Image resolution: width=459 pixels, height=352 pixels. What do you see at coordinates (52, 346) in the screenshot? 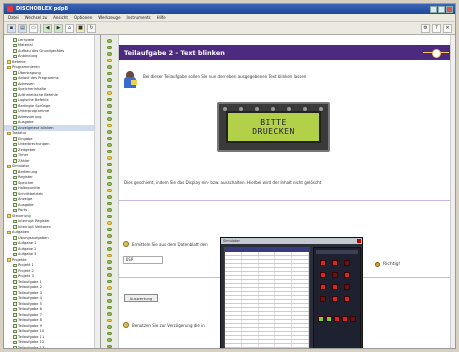
I see `tree-item: Teilaufgabe 13` at bounding box center [52, 346].